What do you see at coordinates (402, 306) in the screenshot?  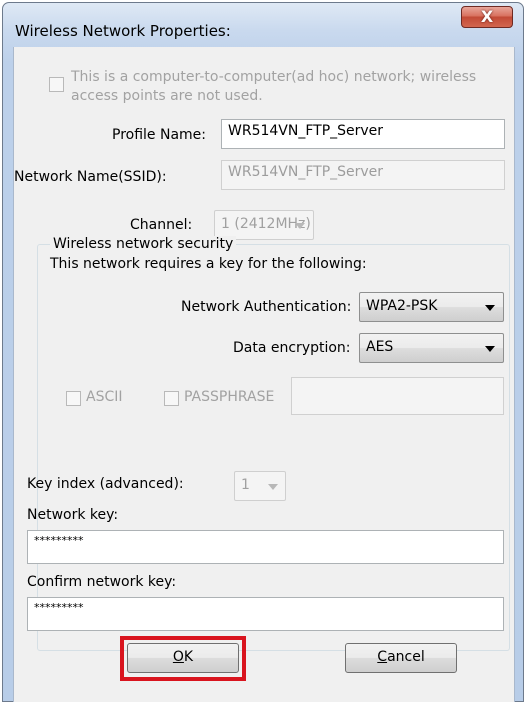 I see `auth-select-value: WPA2-PSK` at bounding box center [402, 306].